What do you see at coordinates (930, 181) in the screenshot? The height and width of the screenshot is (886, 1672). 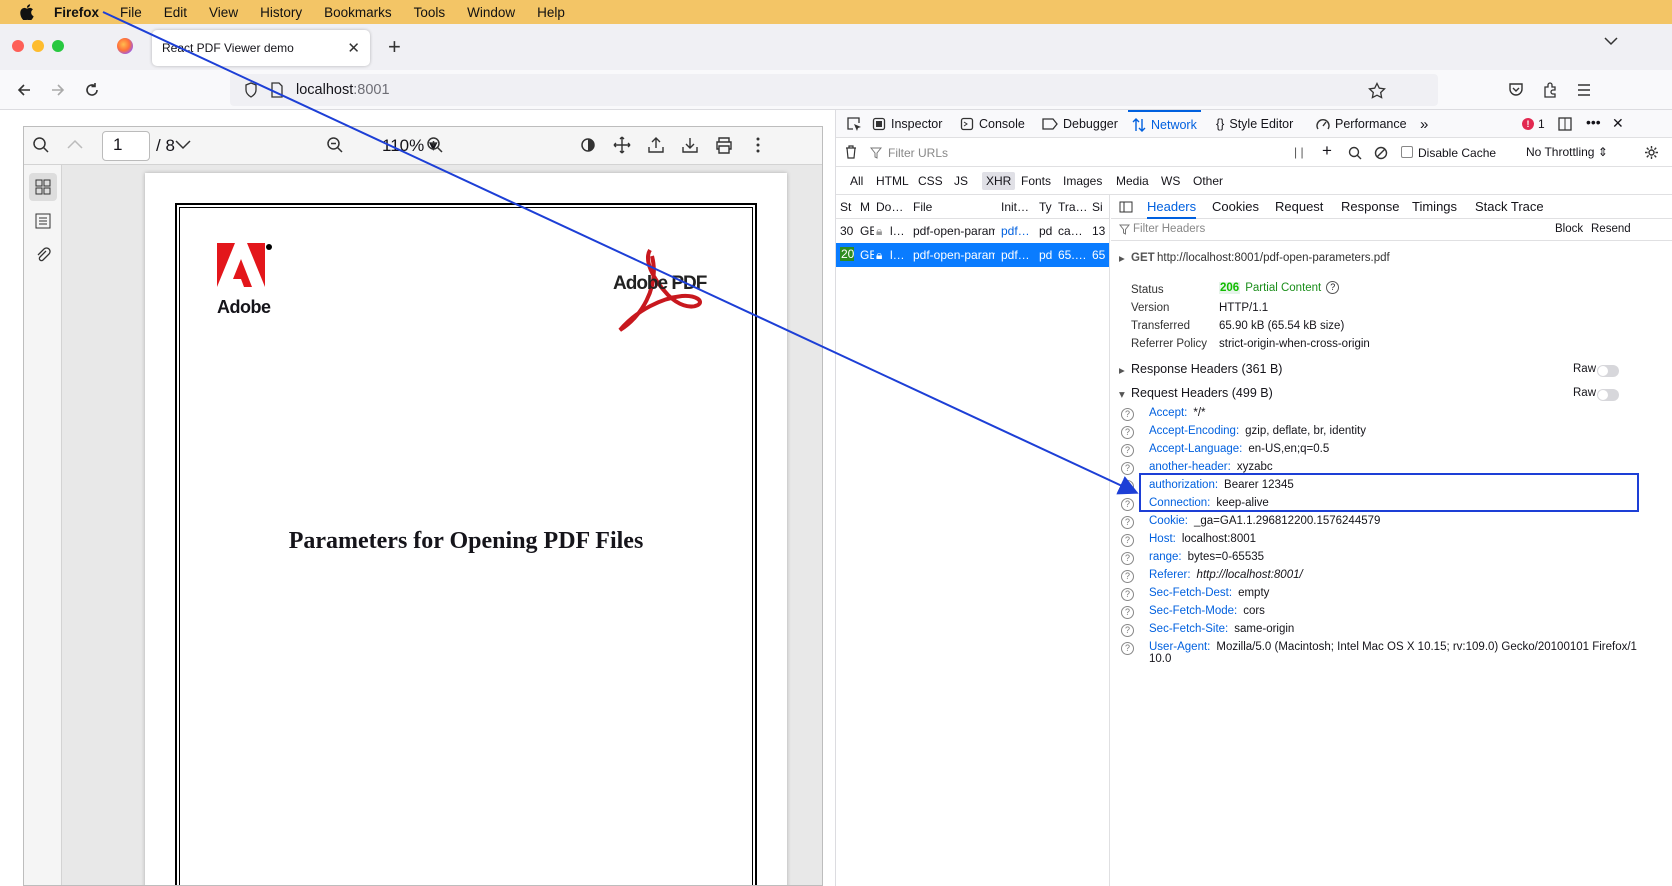 I see `type-css: CSS` at bounding box center [930, 181].